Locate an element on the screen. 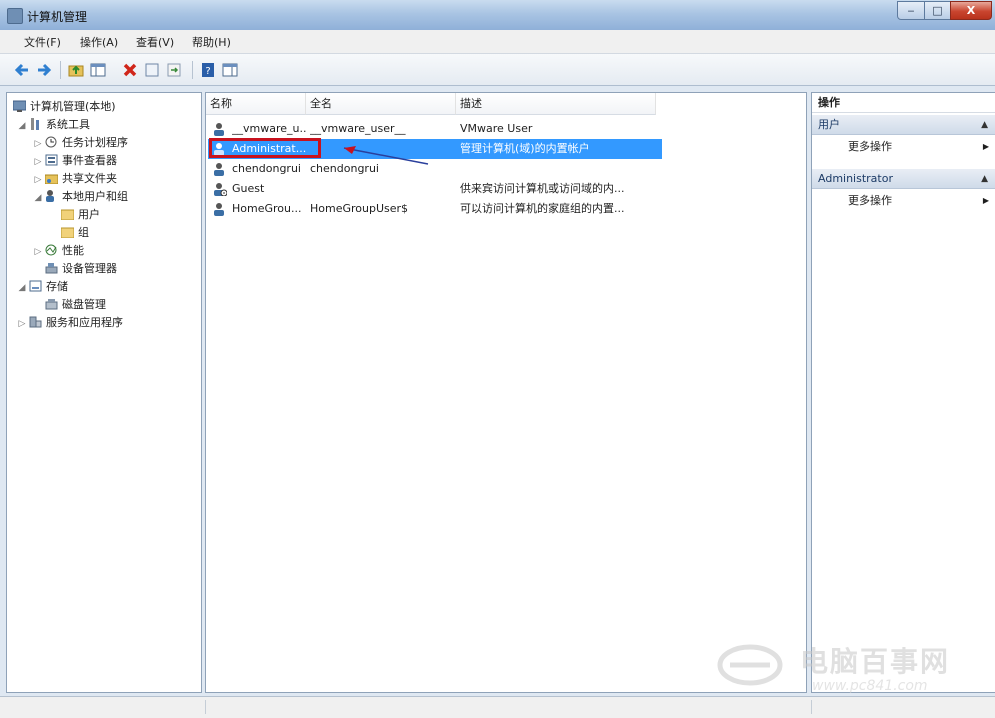 This screenshot has width=995, height=718. show-action-pane-icon is located at coordinates (230, 70).